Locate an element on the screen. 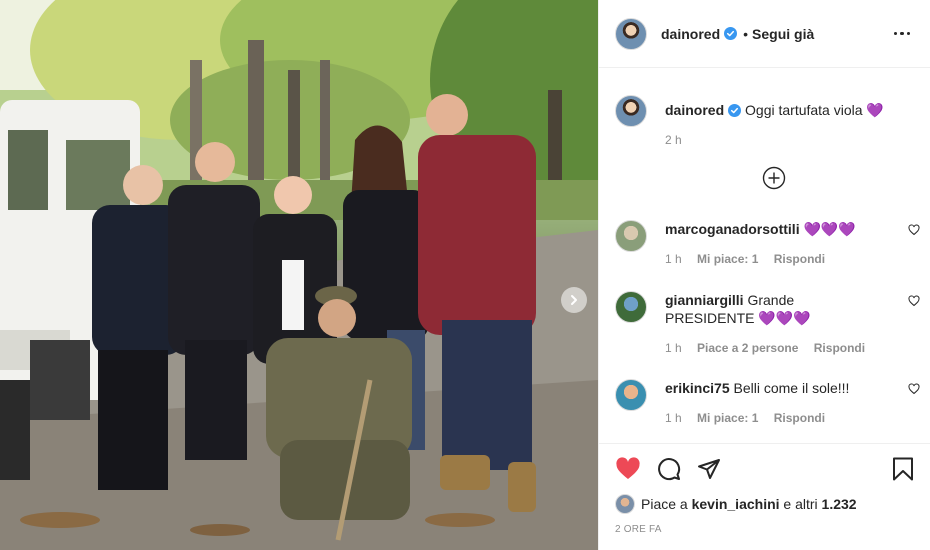  comment-text: Belli come il sole!!! is located at coordinates (791, 388).